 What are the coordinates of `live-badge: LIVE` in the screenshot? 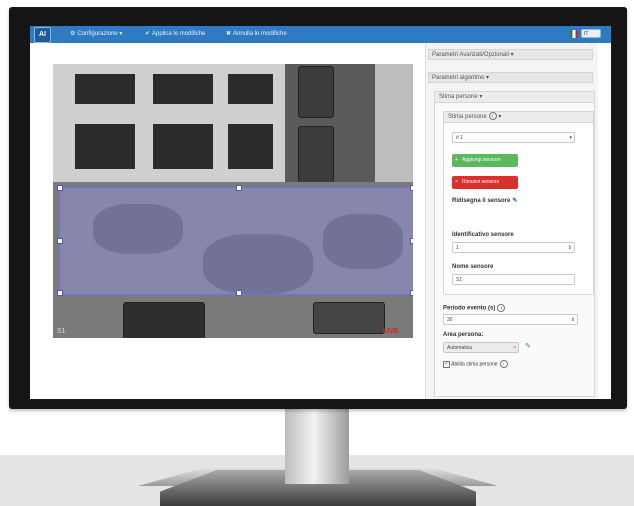 It's located at (391, 331).